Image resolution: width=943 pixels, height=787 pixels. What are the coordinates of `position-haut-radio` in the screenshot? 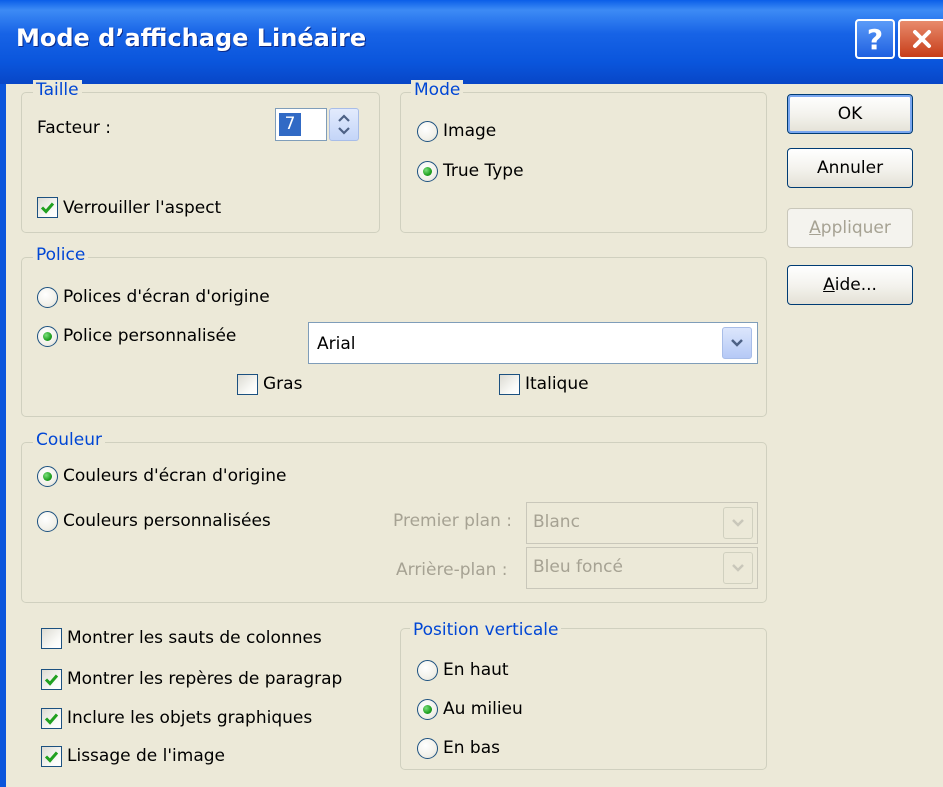 It's located at (427, 670).